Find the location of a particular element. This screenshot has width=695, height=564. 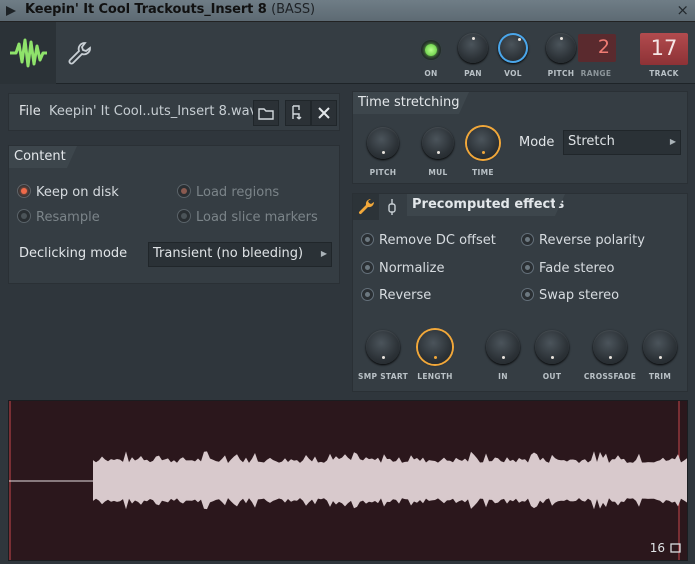

range-label: RANGE is located at coordinates (596, 73).